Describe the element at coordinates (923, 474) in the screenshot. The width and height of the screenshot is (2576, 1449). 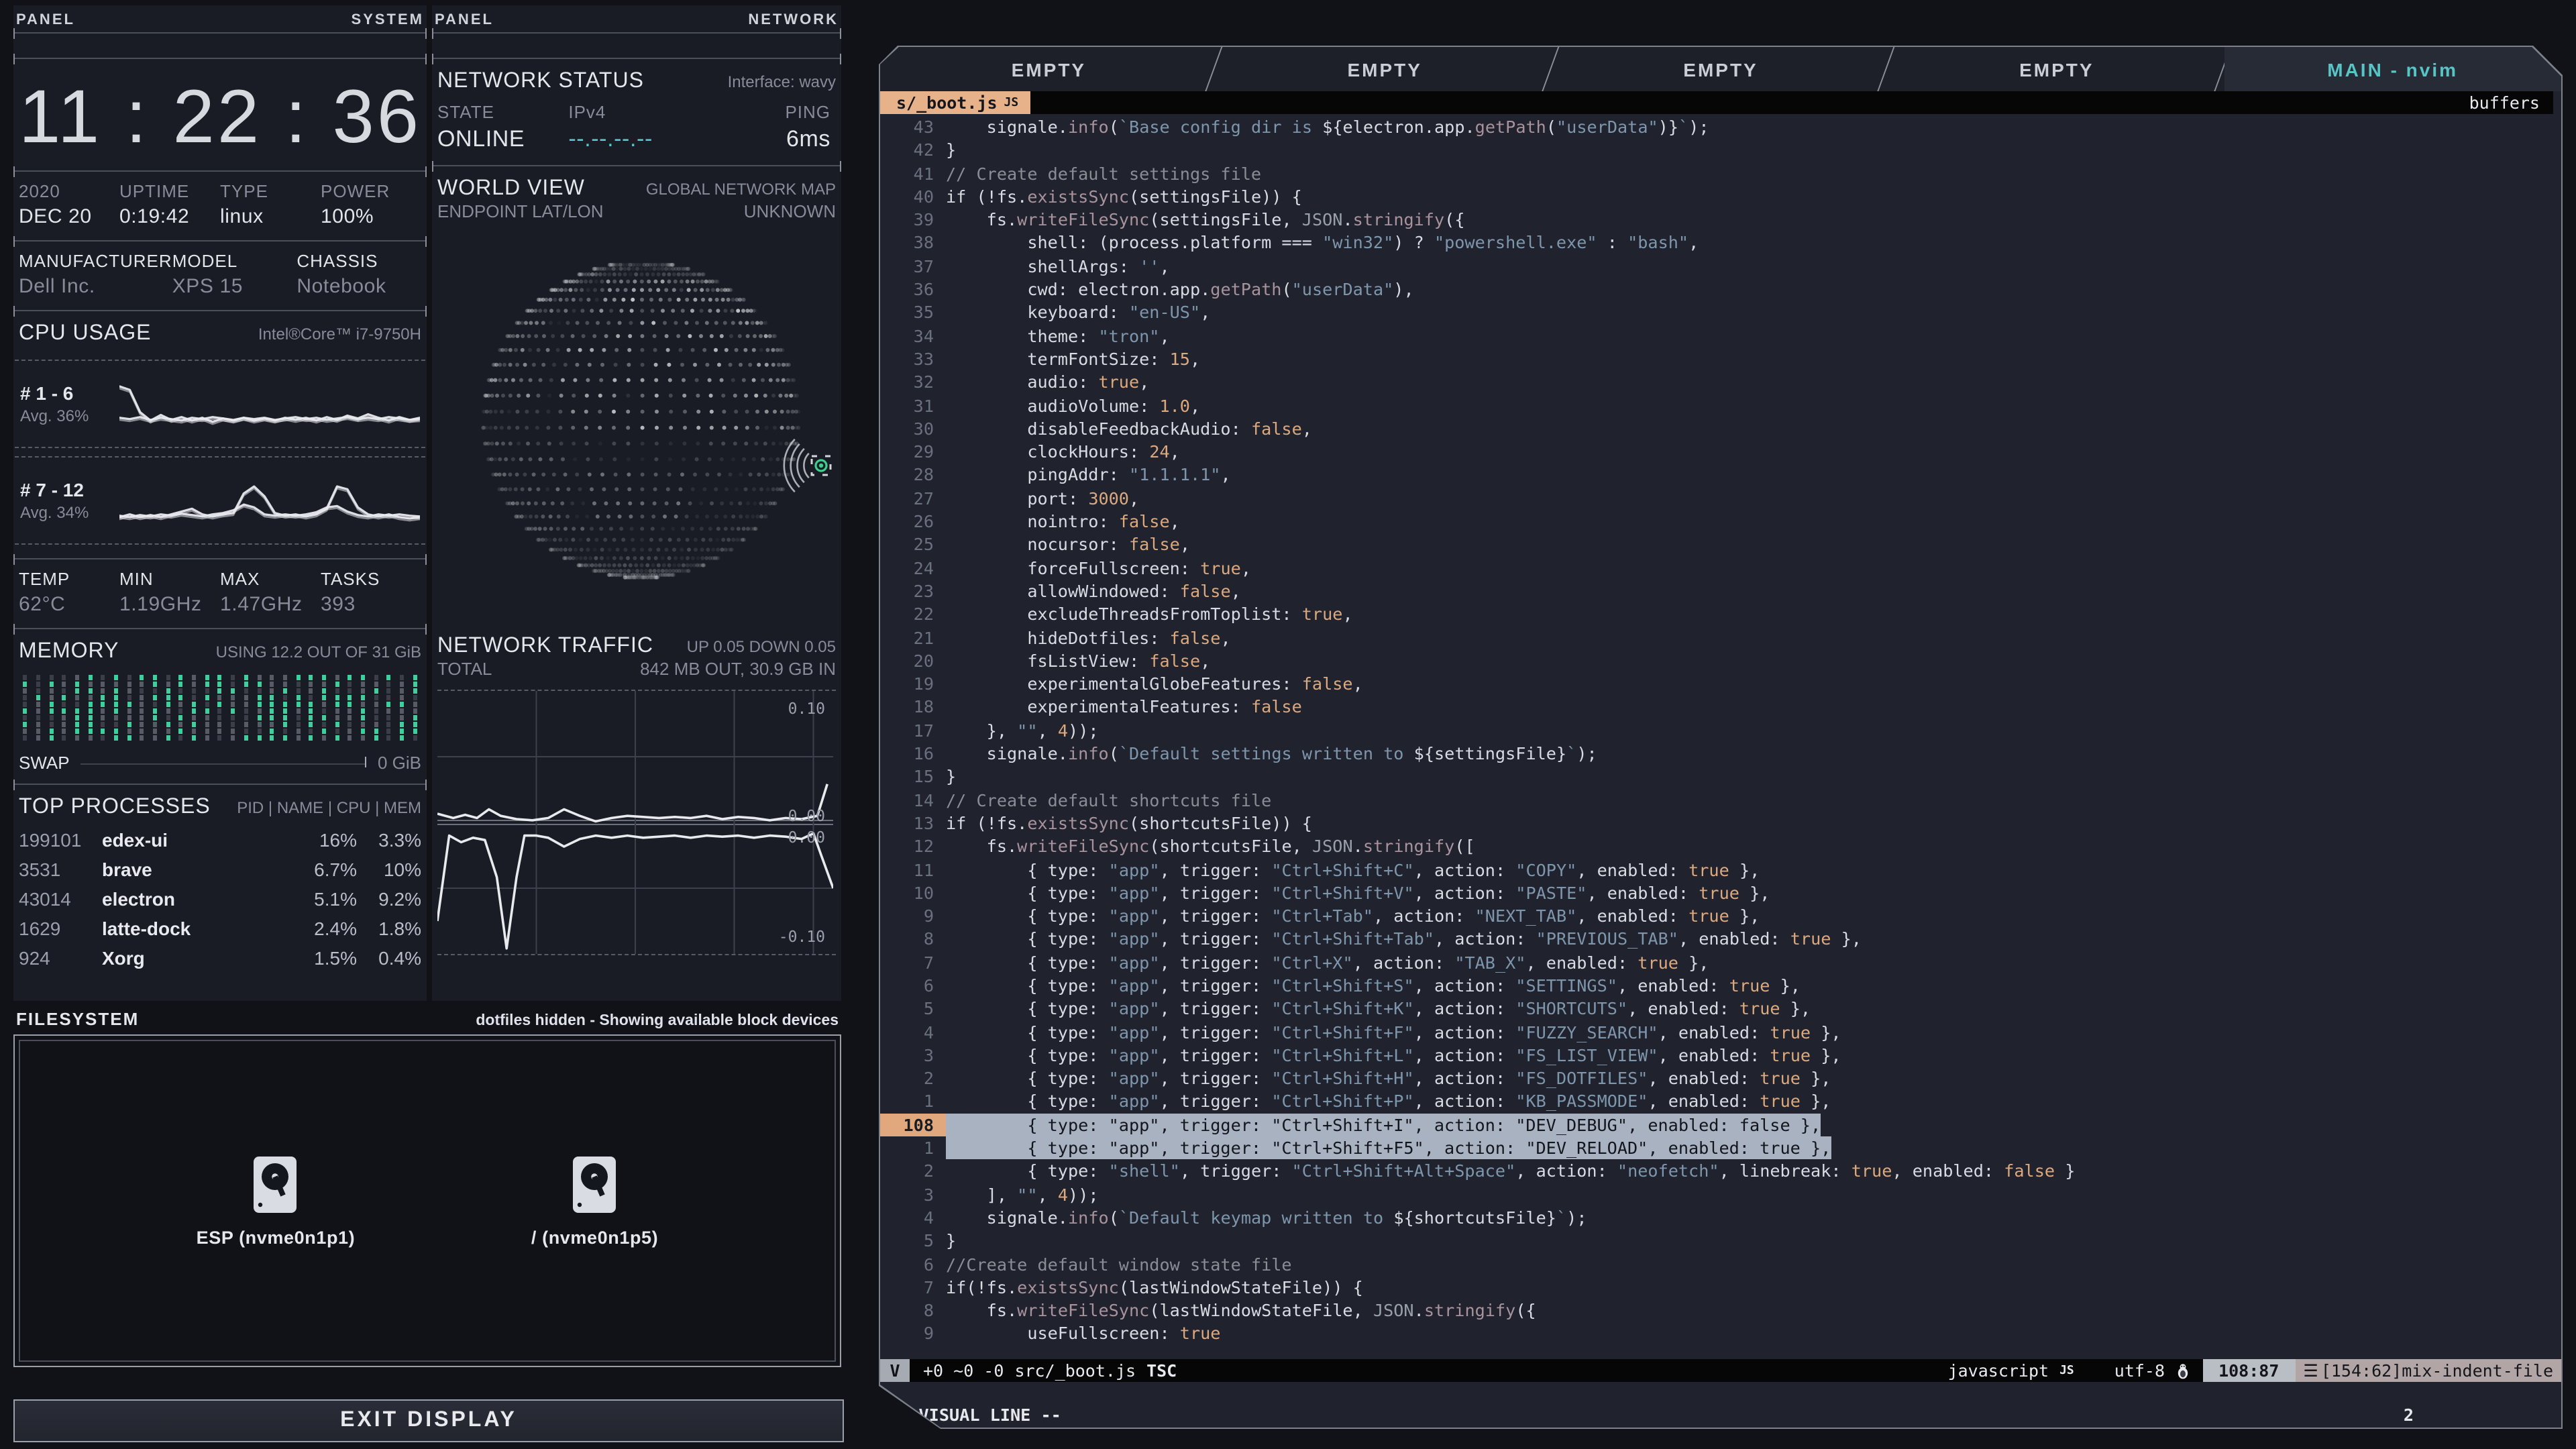
I see `line-number: 28` at that location.